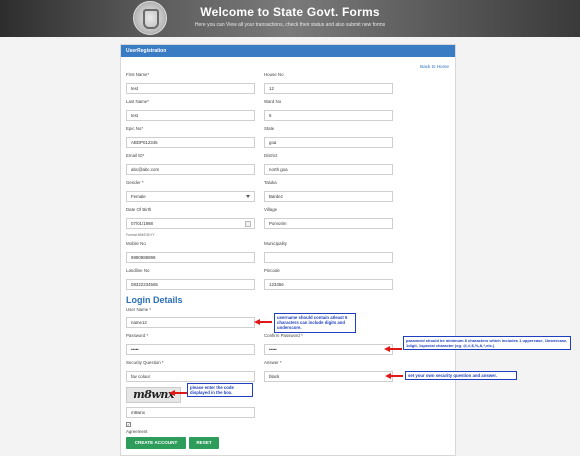 This screenshot has width=580, height=456. I want to click on answer-input: black, so click(328, 376).